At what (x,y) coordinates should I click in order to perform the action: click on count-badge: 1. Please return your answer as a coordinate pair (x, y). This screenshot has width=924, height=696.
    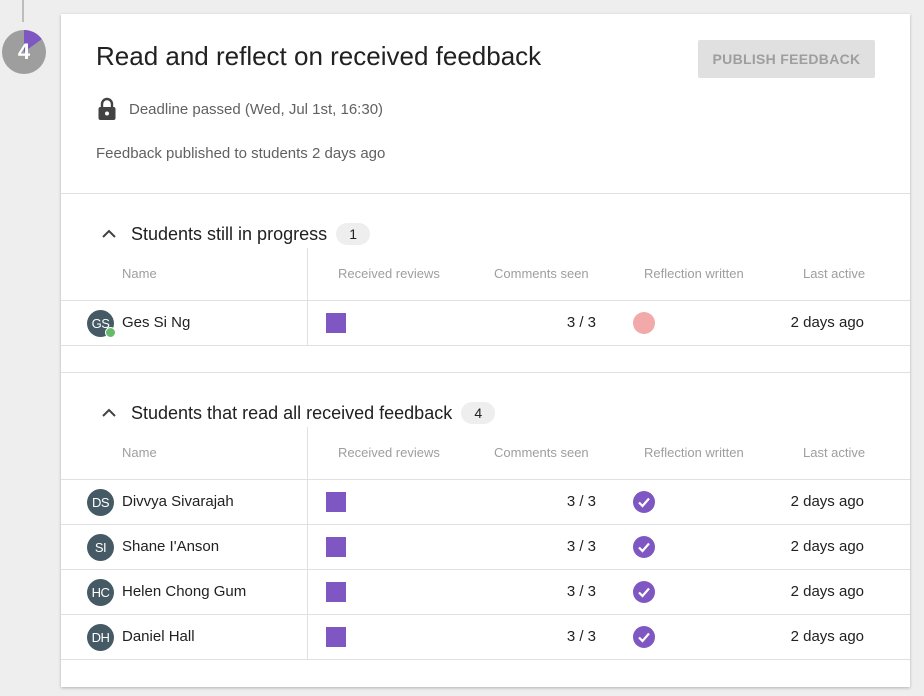
    Looking at the image, I should click on (353, 234).